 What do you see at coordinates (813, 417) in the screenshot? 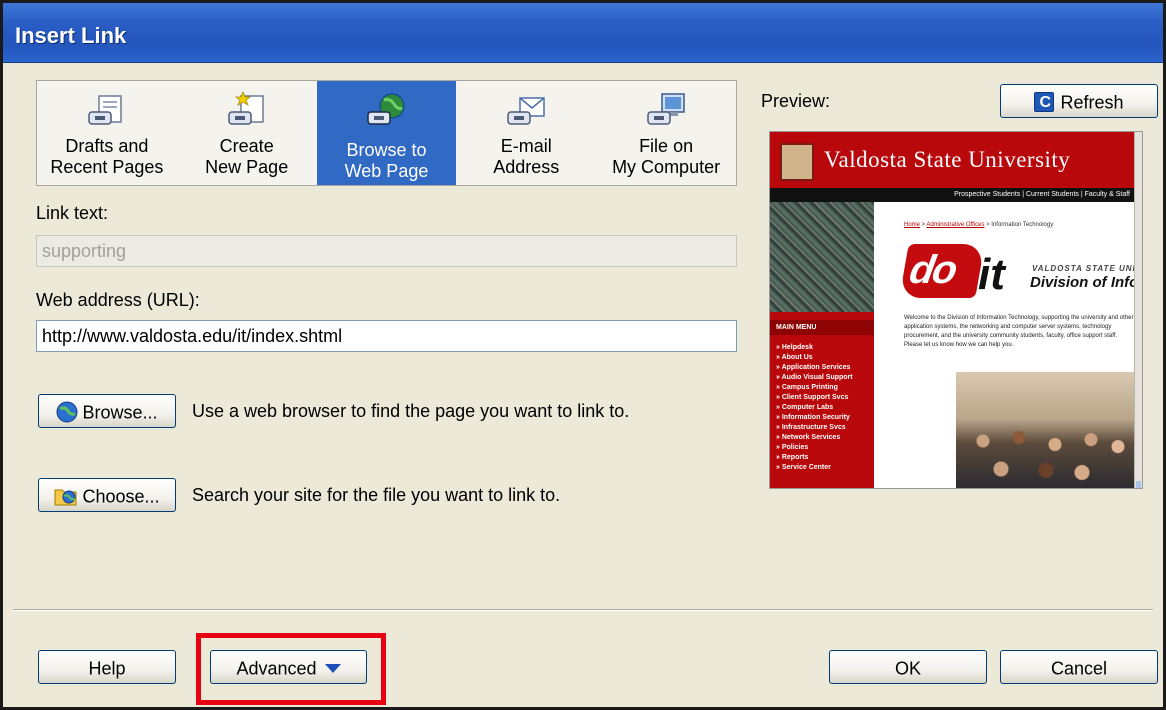
I see `preview-menu-item: » Information Security` at bounding box center [813, 417].